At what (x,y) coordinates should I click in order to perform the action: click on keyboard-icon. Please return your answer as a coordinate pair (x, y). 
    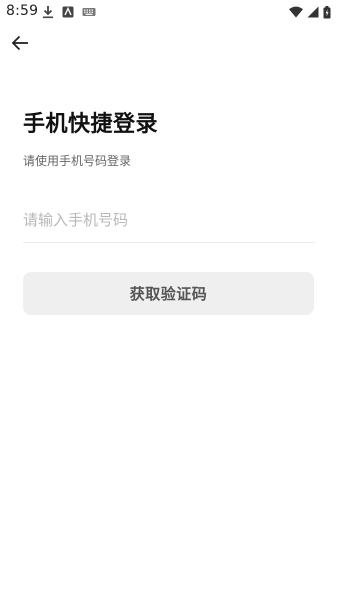
    Looking at the image, I should click on (89, 12).